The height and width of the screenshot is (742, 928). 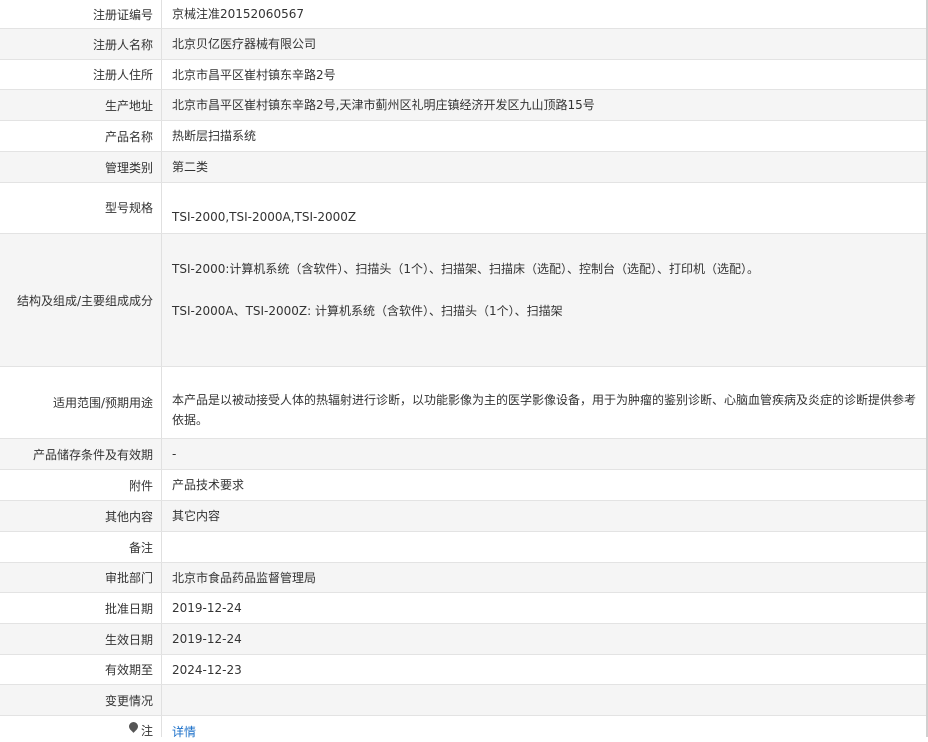 I want to click on row-note: 注 详情, so click(x=464, y=727).